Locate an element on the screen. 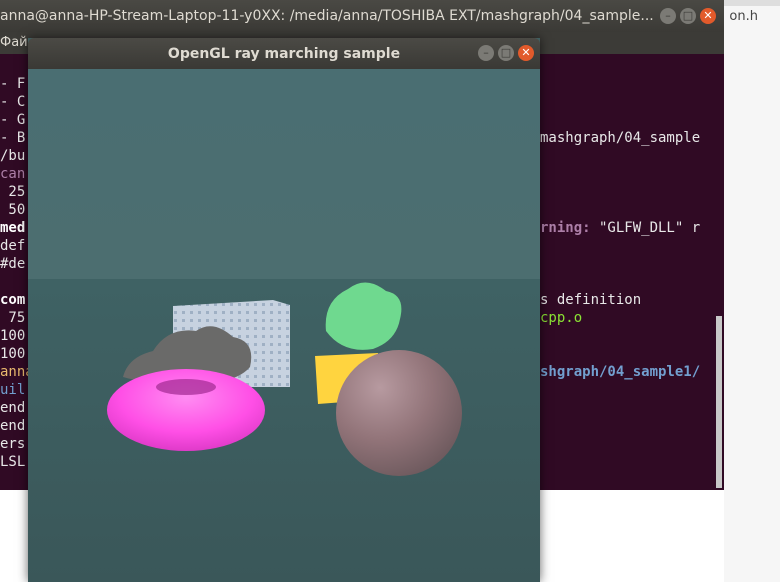  terminal-line: can is located at coordinates (13, 174).